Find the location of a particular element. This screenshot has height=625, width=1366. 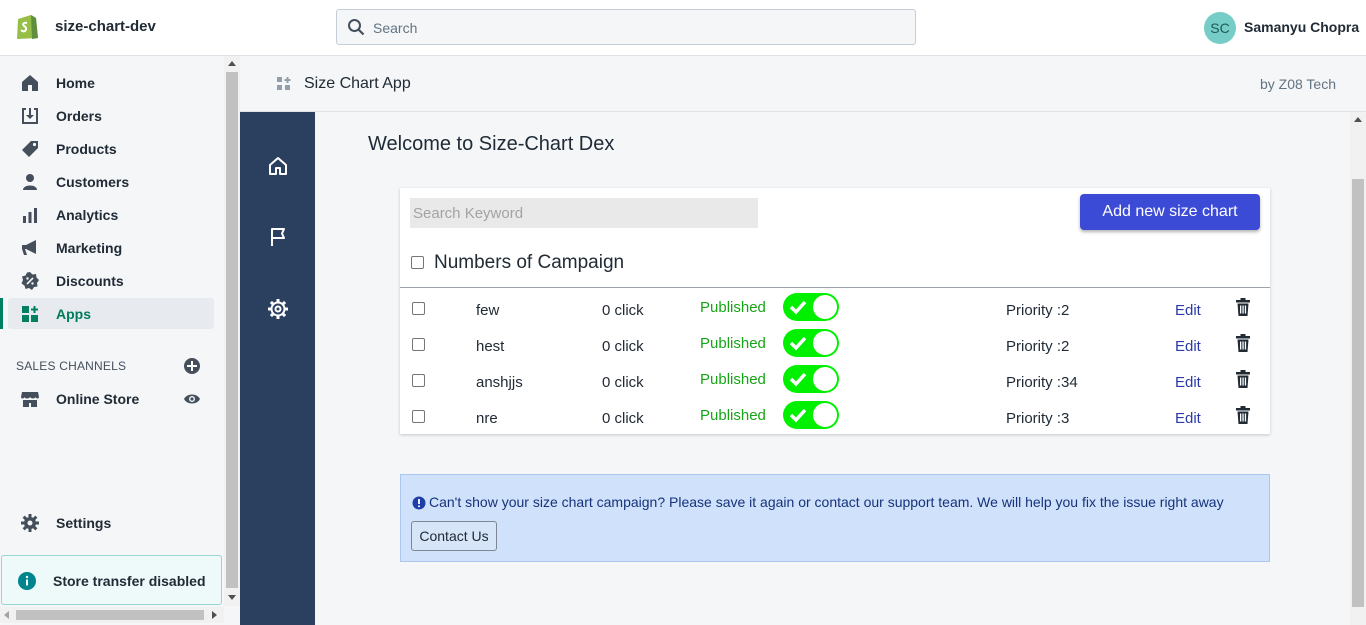

sidebar-item-discounts: Discounts is located at coordinates (111, 280).